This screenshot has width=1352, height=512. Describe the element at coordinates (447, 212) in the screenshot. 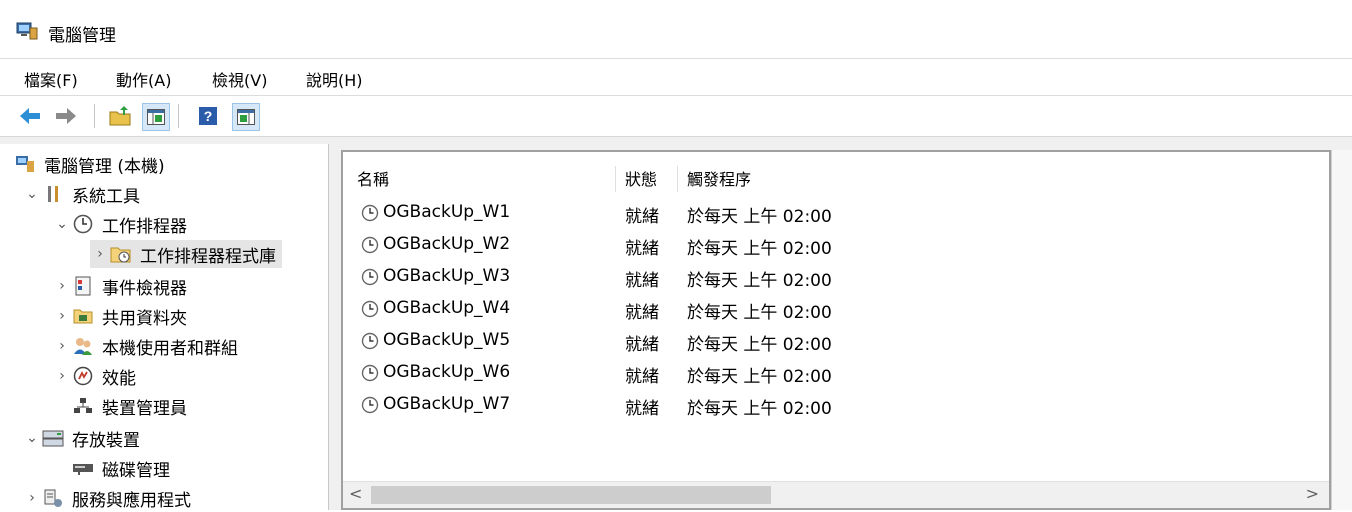

I see `task-name: OGBackUp_W1` at that location.